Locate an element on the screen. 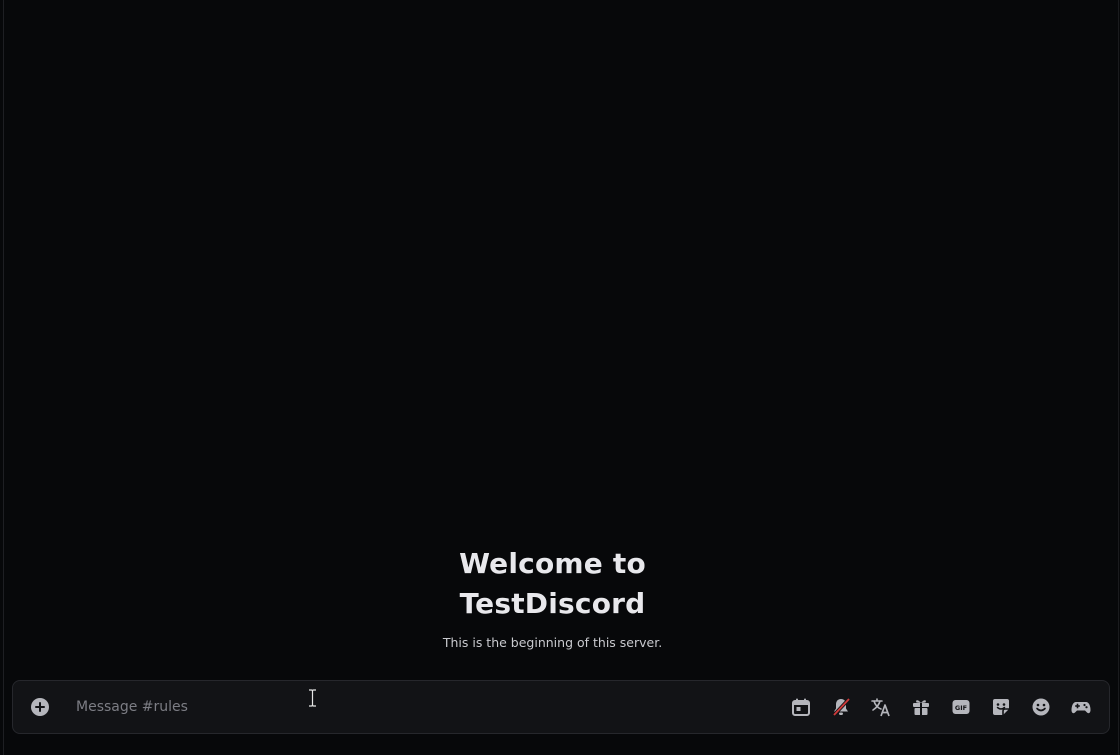 The image size is (1120, 755). gamepad-icon is located at coordinates (1081, 708).